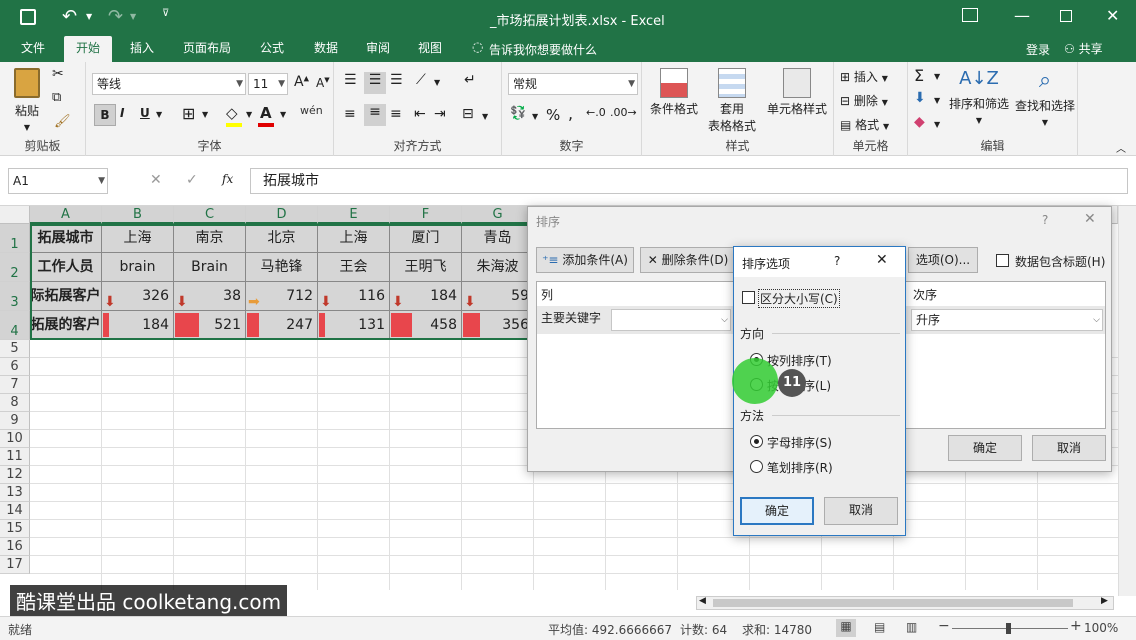 The width and height of the screenshot is (1136, 640). What do you see at coordinates (133, 16) in the screenshot?
I see `redo-dropdown-icon: ▼` at bounding box center [133, 16].